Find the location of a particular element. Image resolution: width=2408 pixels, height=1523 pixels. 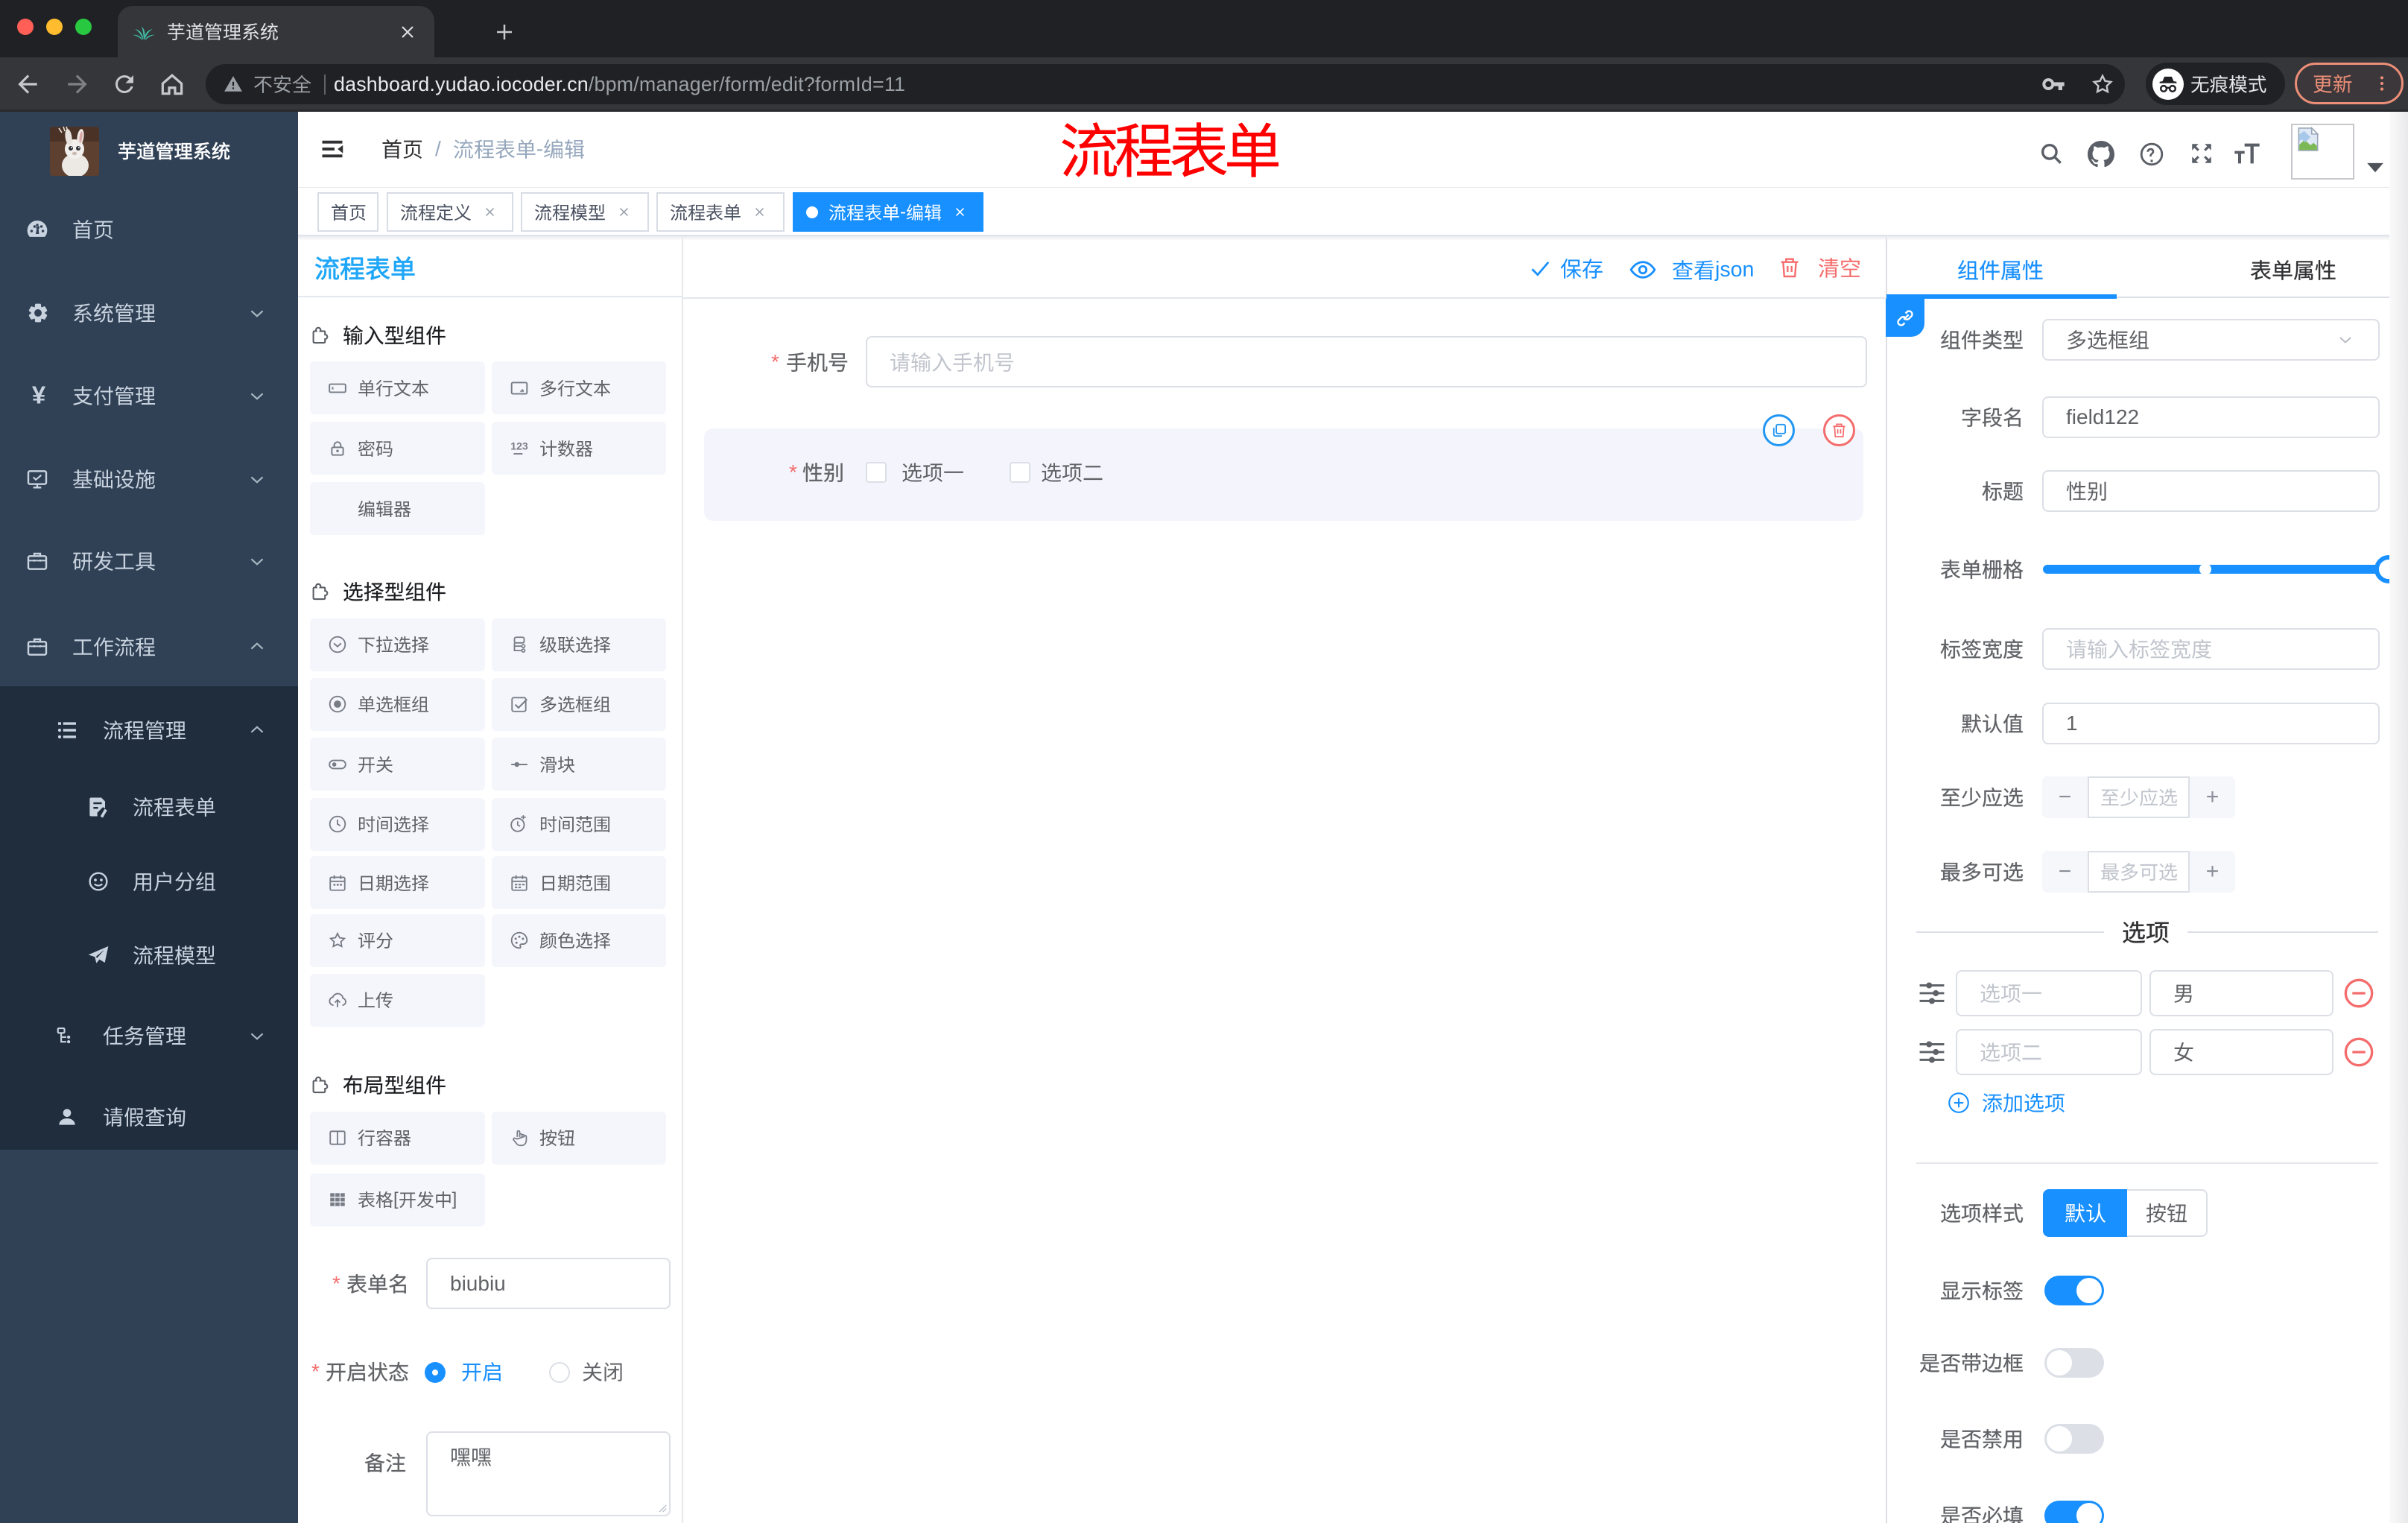

svg-text: 123 is located at coordinates (519, 446).